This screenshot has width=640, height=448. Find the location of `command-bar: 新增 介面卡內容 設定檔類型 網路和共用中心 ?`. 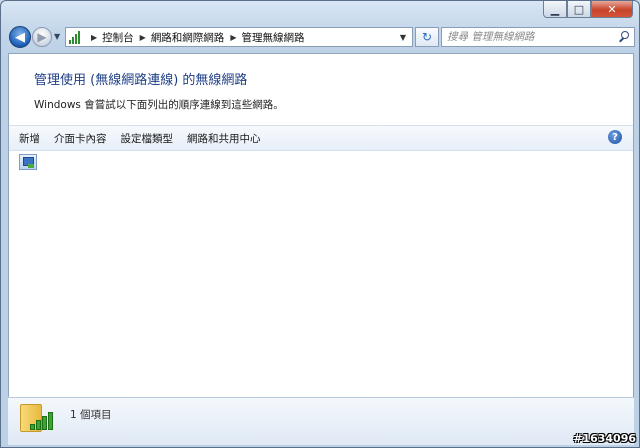

command-bar: 新增 介面卡內容 設定檔類型 網路和共用中心 ? is located at coordinates (321, 138).